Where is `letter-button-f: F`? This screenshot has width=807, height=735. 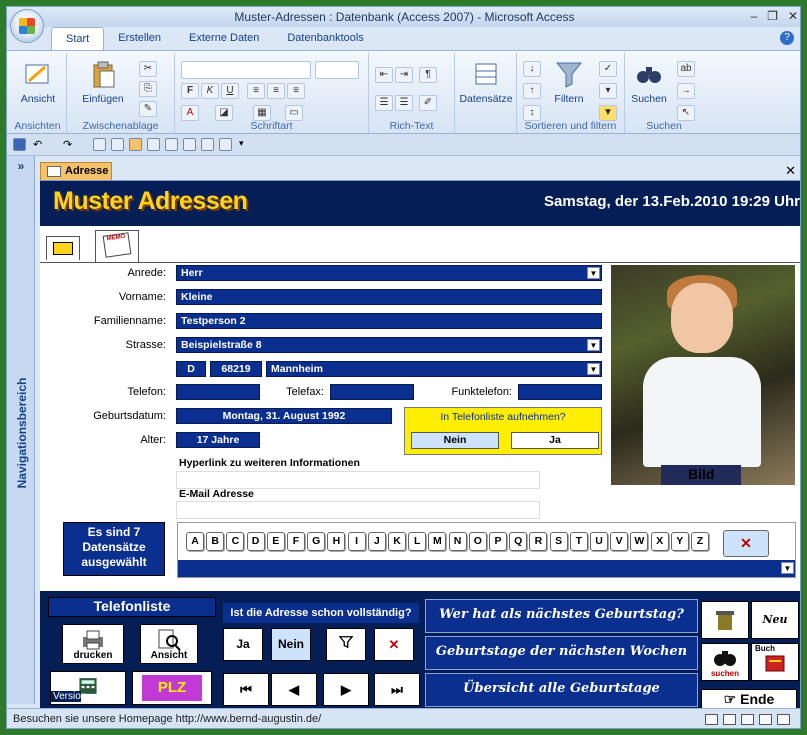
letter-button-f: F is located at coordinates (296, 541).